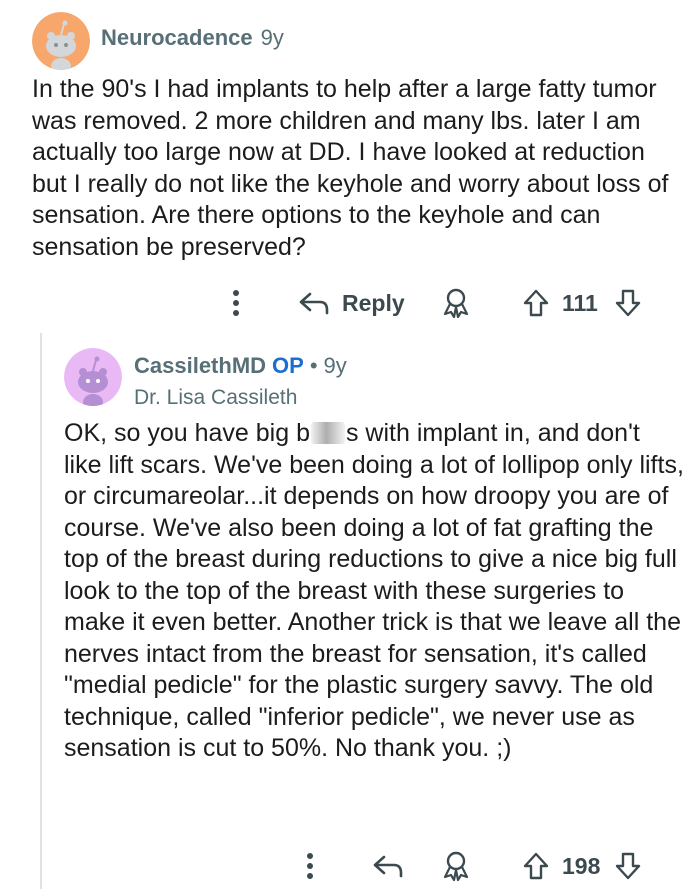  I want to click on thread-line, so click(41, 611).